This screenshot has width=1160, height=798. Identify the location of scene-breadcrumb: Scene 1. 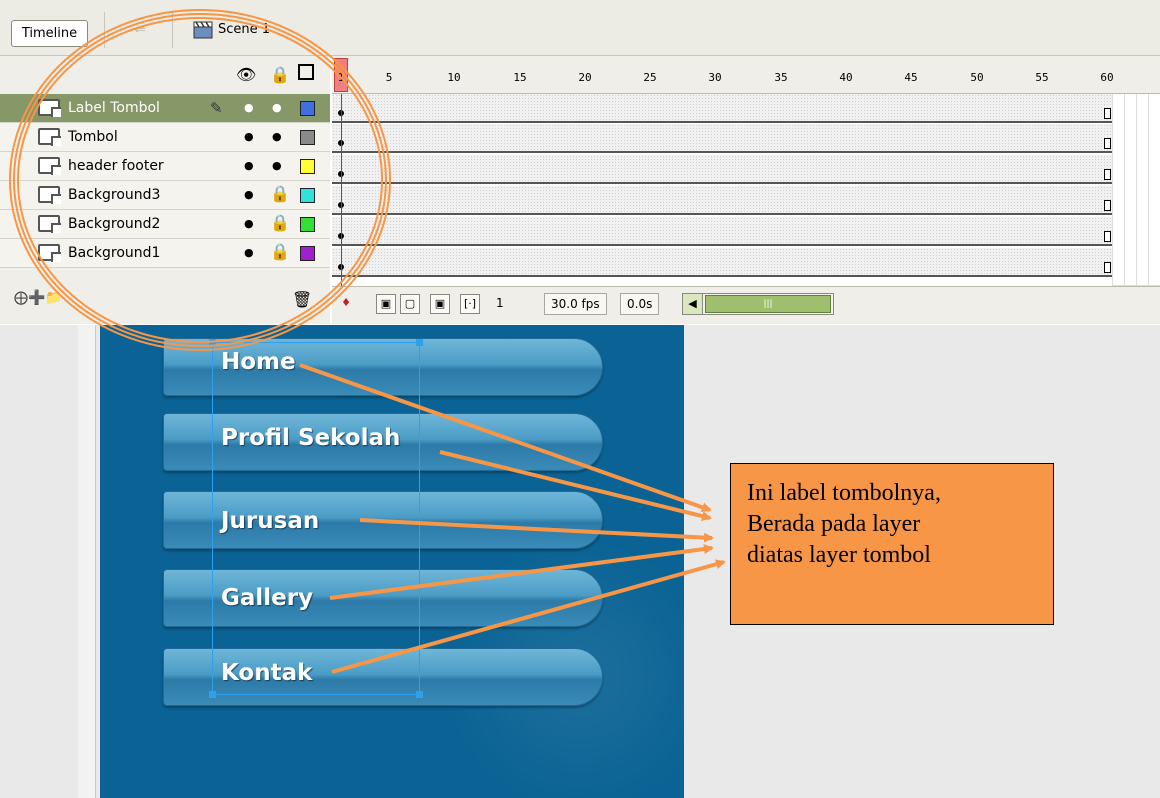
(244, 29).